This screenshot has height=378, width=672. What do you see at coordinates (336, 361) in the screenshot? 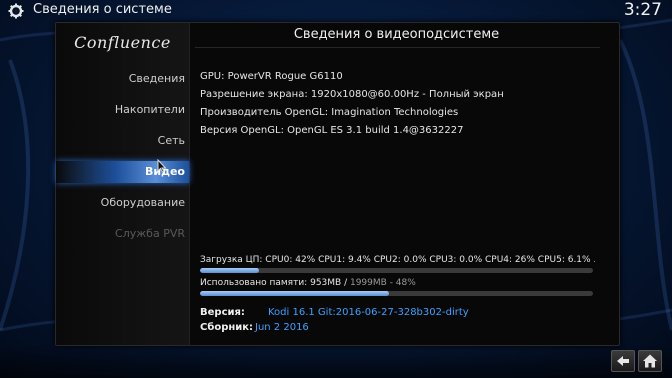
I see `bottom-bar` at bounding box center [336, 361].